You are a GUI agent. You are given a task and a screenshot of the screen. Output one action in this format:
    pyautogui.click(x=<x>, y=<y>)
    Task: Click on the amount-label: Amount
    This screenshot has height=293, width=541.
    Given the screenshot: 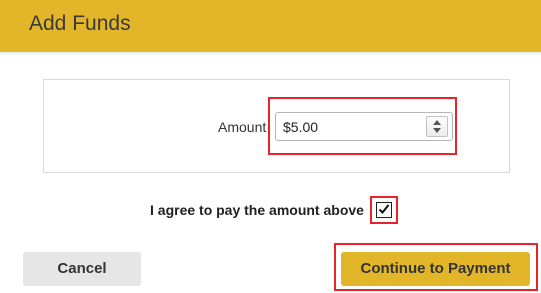 What is the action you would take?
    pyautogui.click(x=242, y=127)
    